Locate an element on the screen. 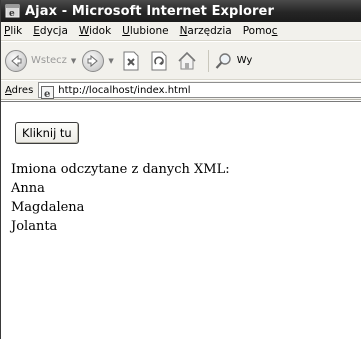 This screenshot has width=361, height=339. stop-icon is located at coordinates (131, 61).